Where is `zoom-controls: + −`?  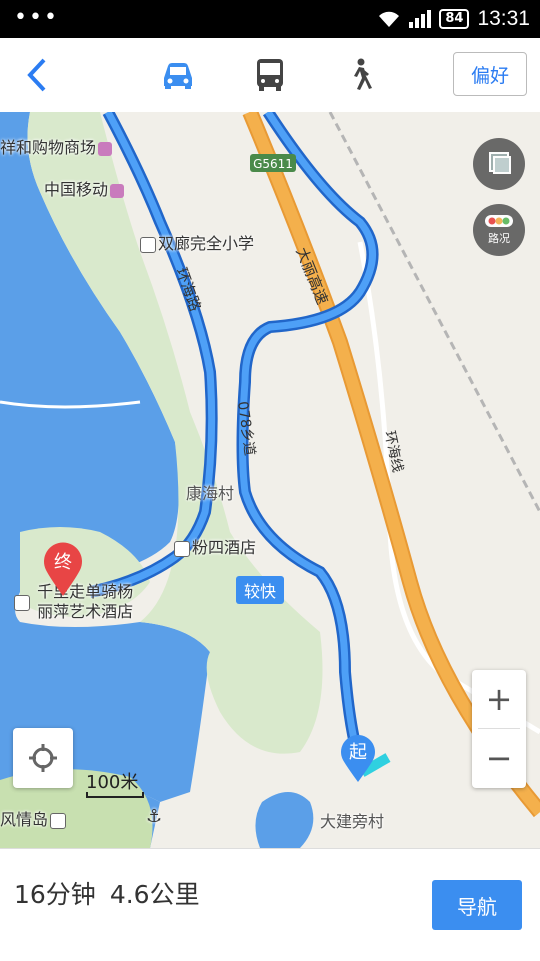
zoom-controls: + − is located at coordinates (499, 729).